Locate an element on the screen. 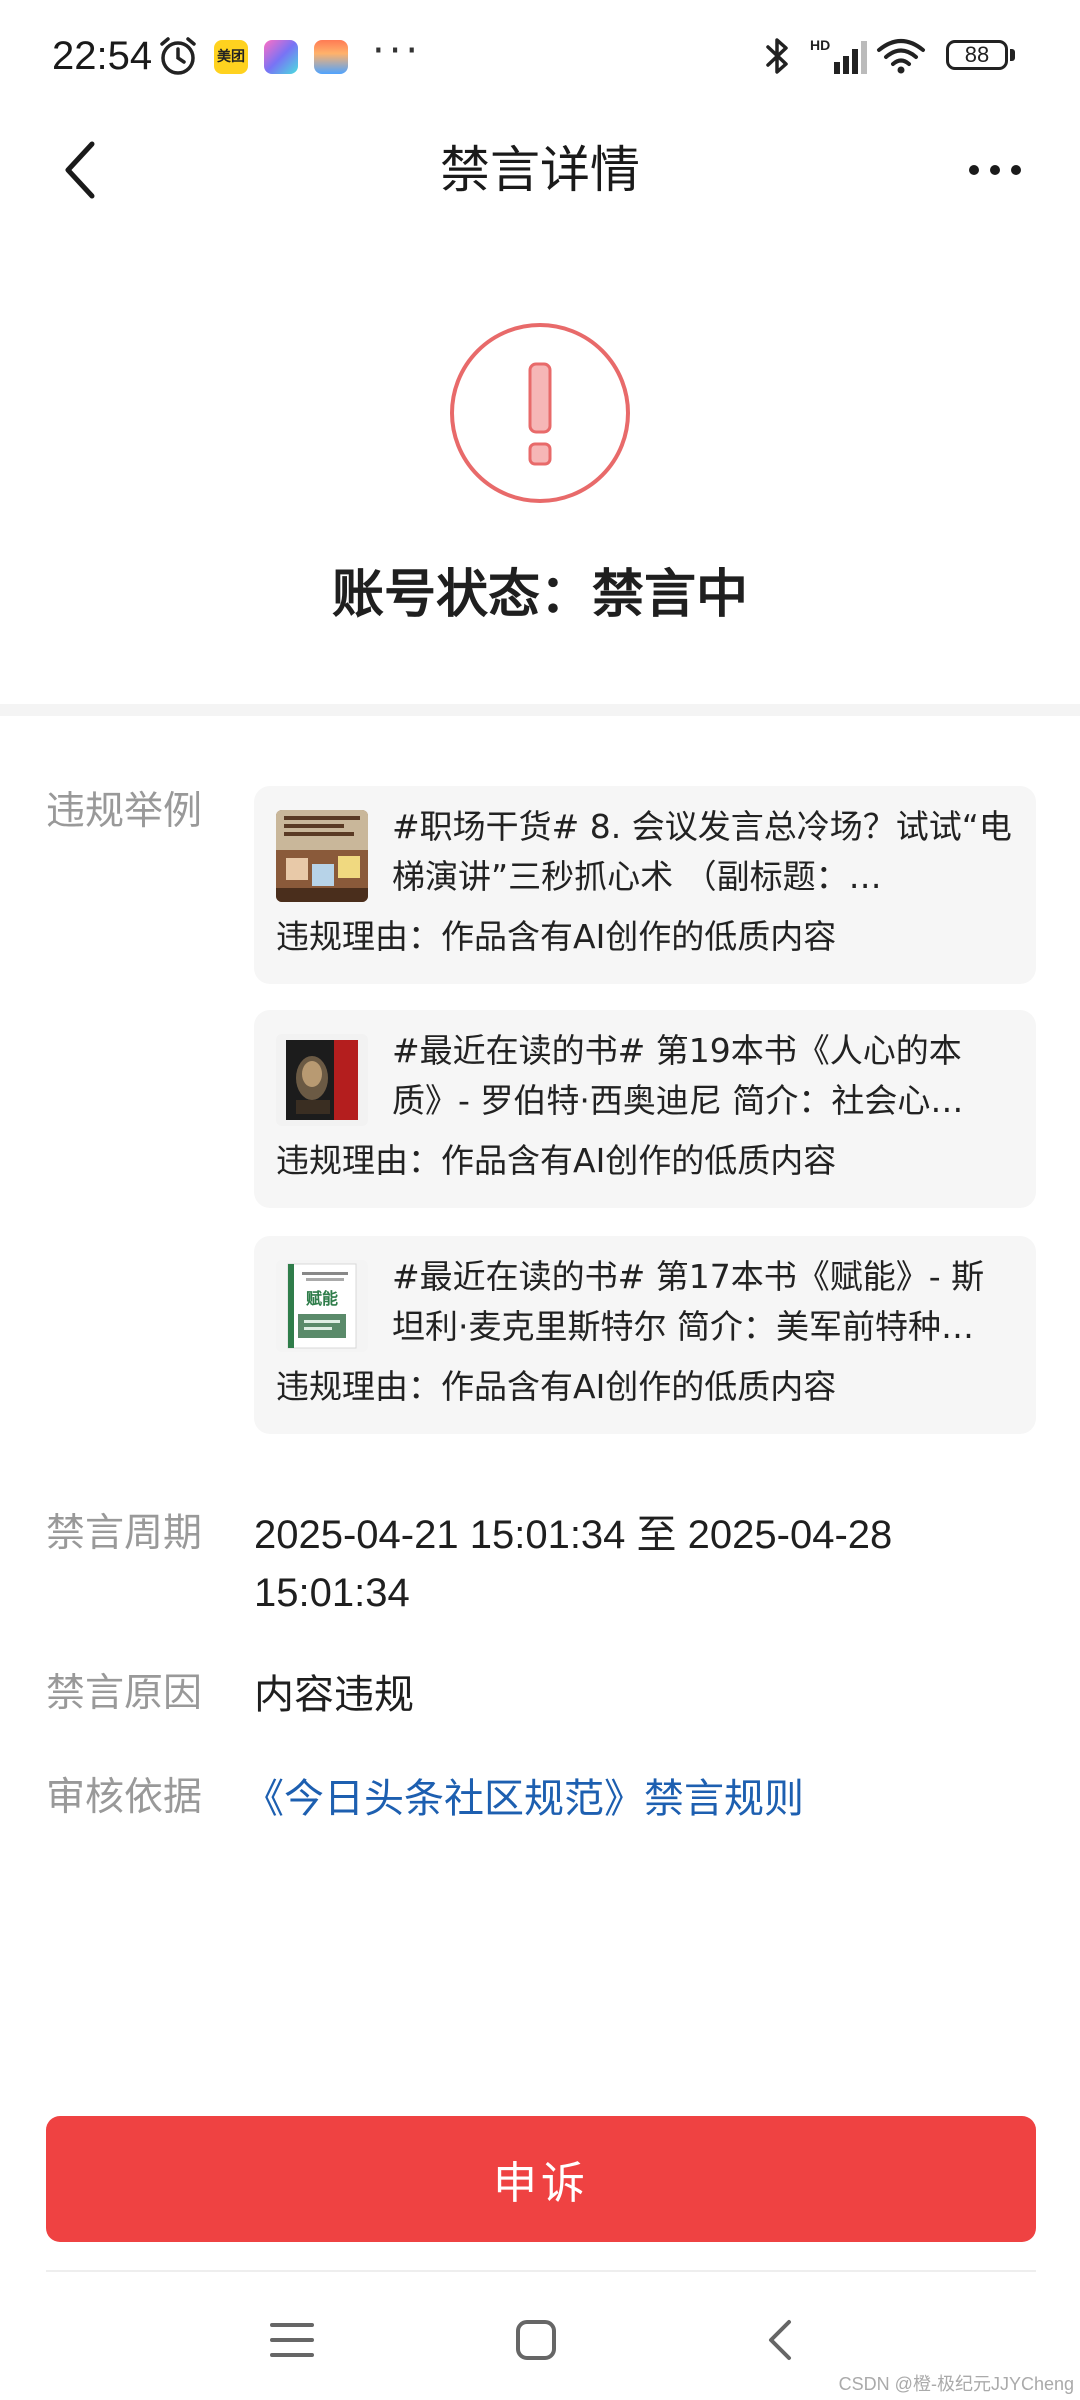  notification-overflow-icon: ··· is located at coordinates (397, 51).